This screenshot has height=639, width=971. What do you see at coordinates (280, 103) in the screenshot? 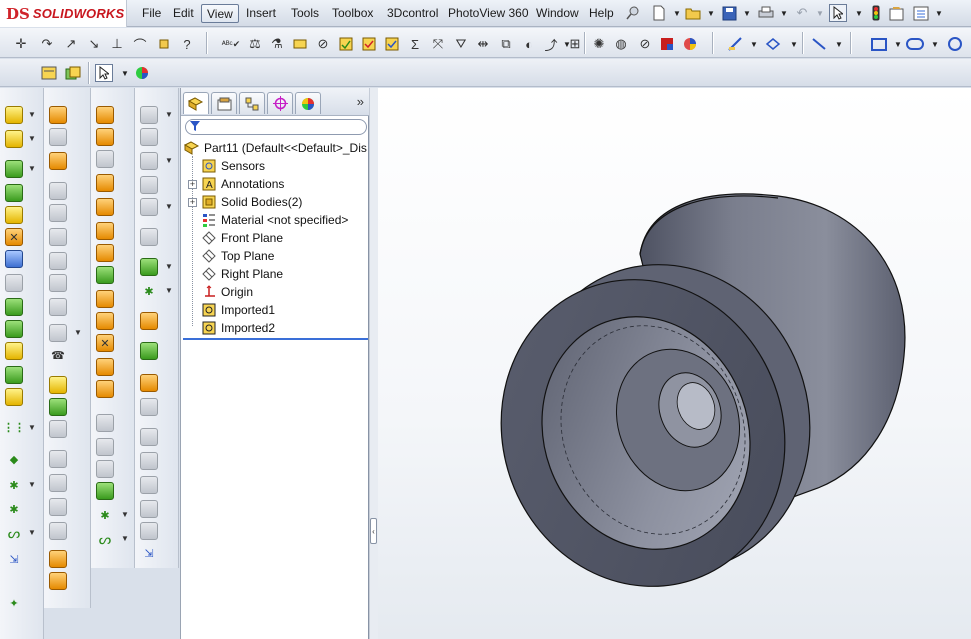
I see `dimxpert-tab` at bounding box center [280, 103].